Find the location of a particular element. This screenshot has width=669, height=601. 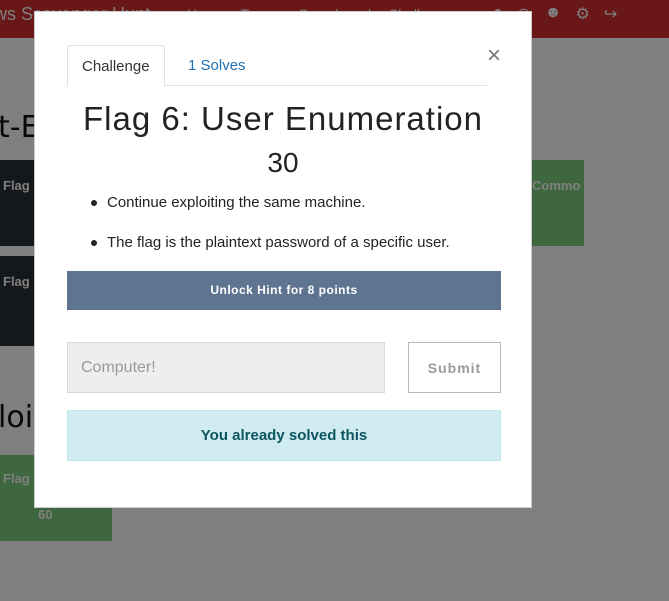

flag-input is located at coordinates (226, 367).